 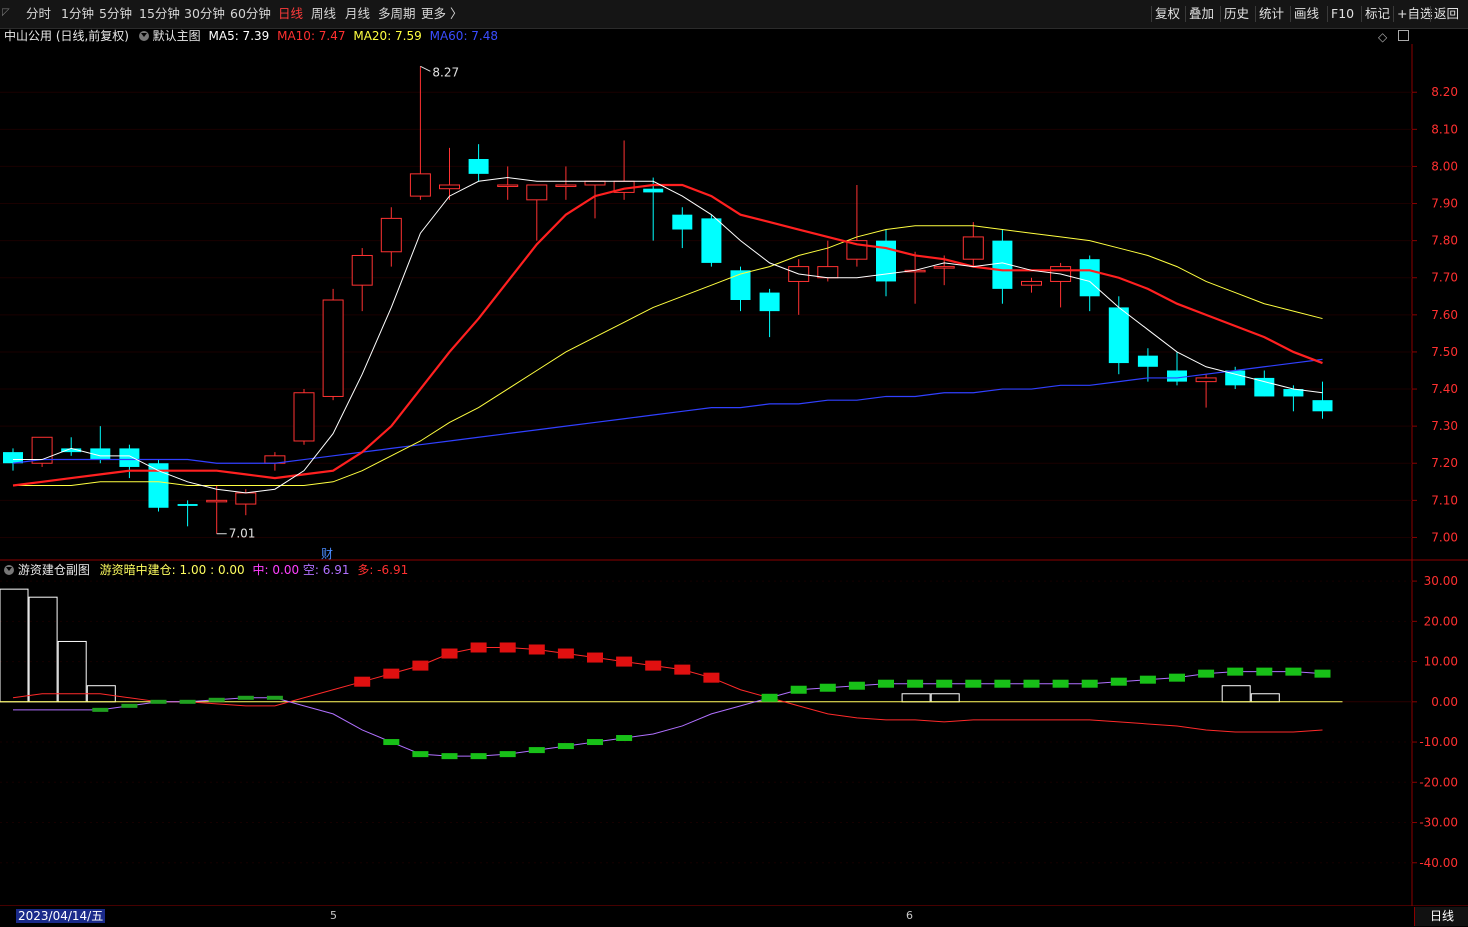 I want to click on template-dropdown-icon, so click(x=143, y=36).